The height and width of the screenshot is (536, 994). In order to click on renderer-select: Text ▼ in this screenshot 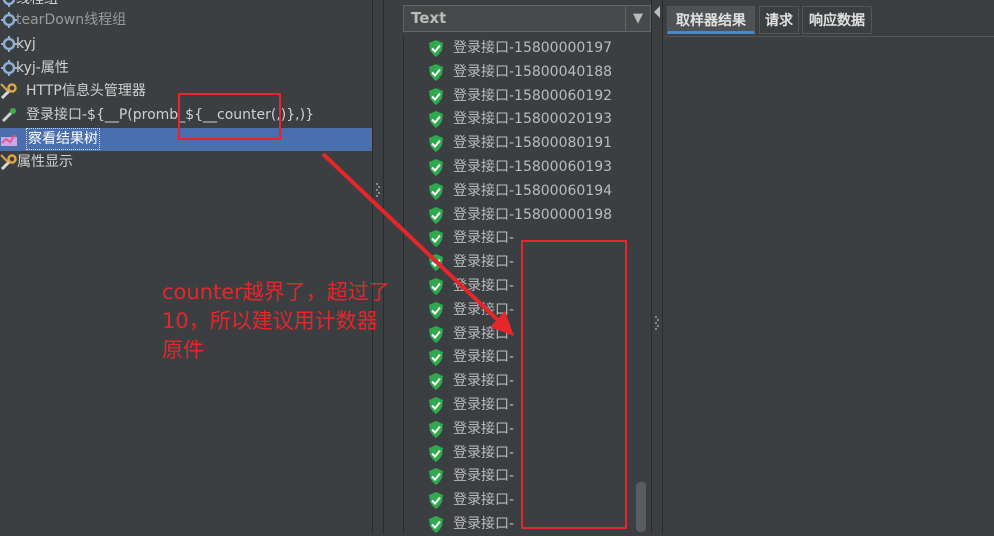, I will do `click(527, 18)`.